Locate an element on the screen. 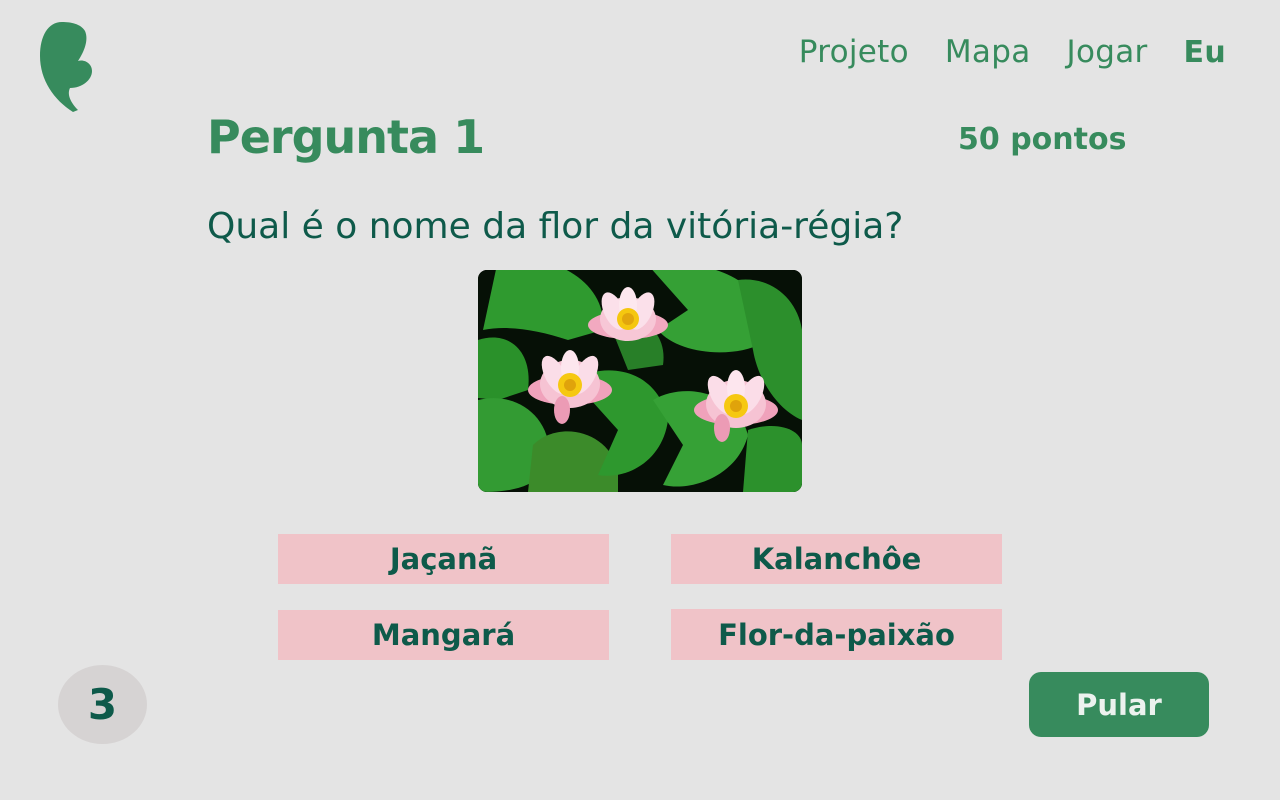 The width and height of the screenshot is (1280, 800). nav-projeto-link: Projeto is located at coordinates (854, 52).